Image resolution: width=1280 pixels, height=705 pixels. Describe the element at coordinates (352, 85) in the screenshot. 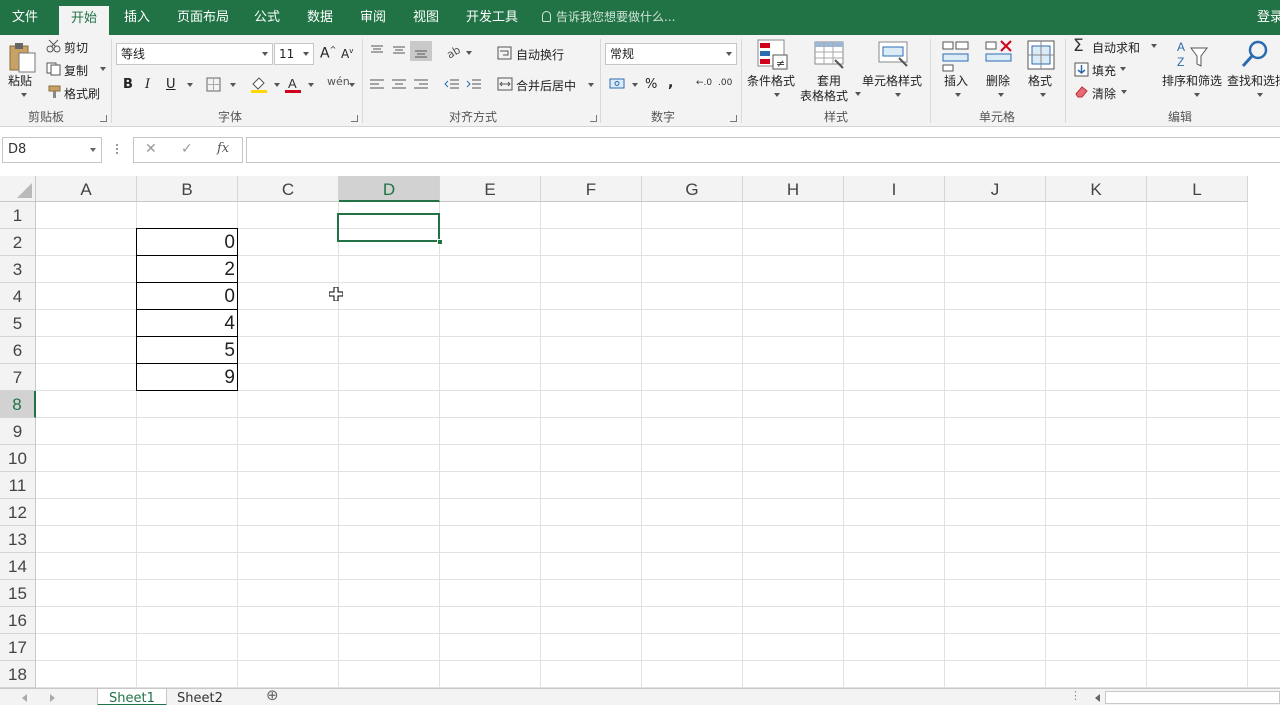

I see `phonetic-dropdown-icon` at that location.